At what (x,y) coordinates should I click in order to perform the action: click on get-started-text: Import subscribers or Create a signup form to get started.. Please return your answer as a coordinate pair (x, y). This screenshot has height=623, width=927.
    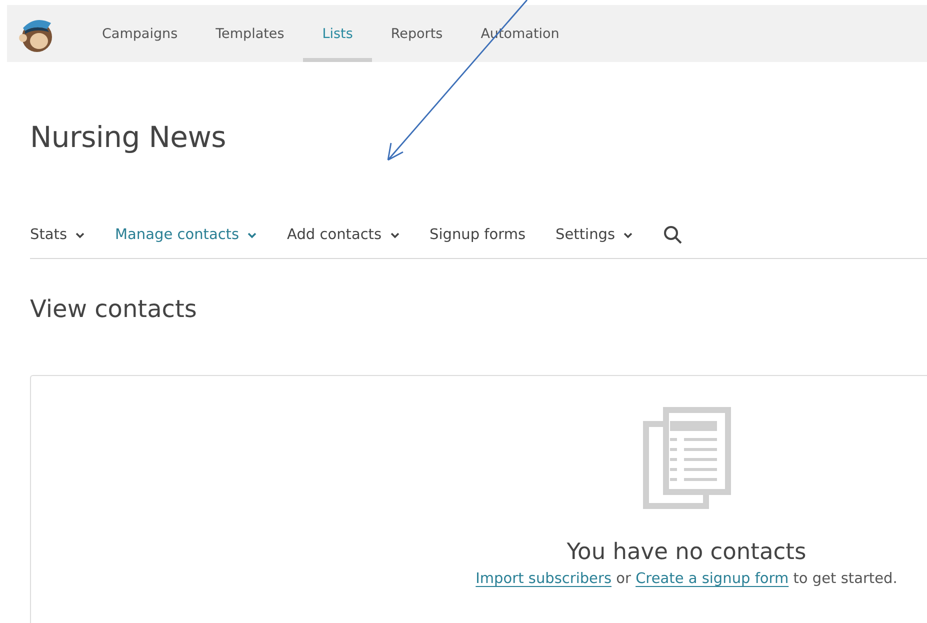
    Looking at the image, I should click on (687, 579).